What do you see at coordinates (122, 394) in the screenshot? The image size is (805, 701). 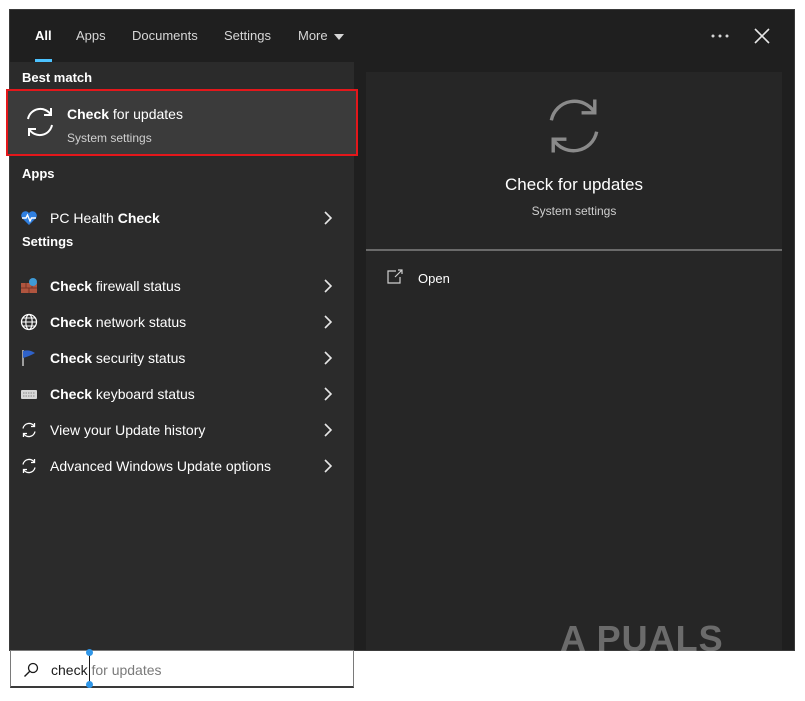 I see `result-label: Check keyboard status` at bounding box center [122, 394].